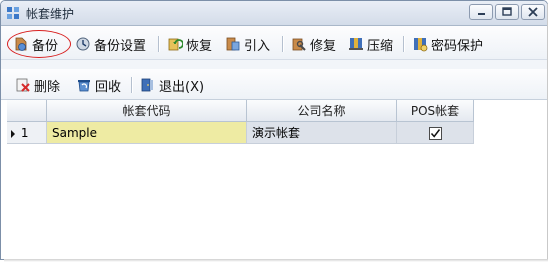  What do you see at coordinates (323, 46) in the screenshot?
I see `repair-label: 修复` at bounding box center [323, 46].